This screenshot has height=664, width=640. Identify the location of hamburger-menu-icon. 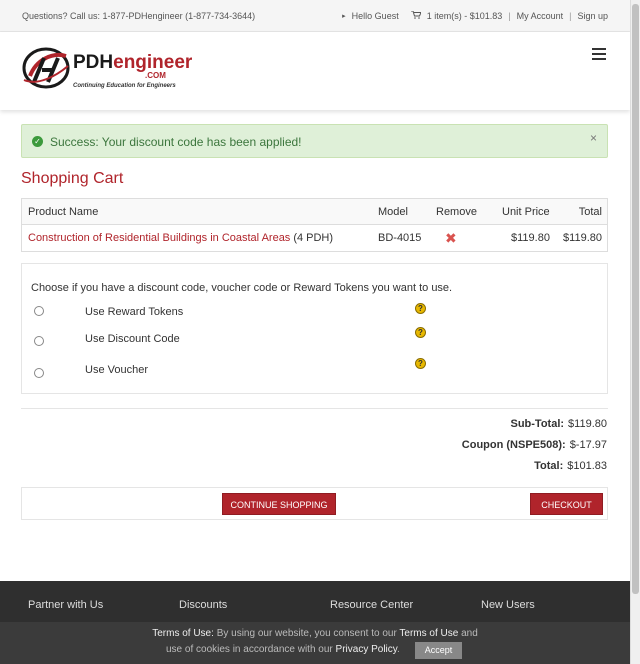
(599, 54).